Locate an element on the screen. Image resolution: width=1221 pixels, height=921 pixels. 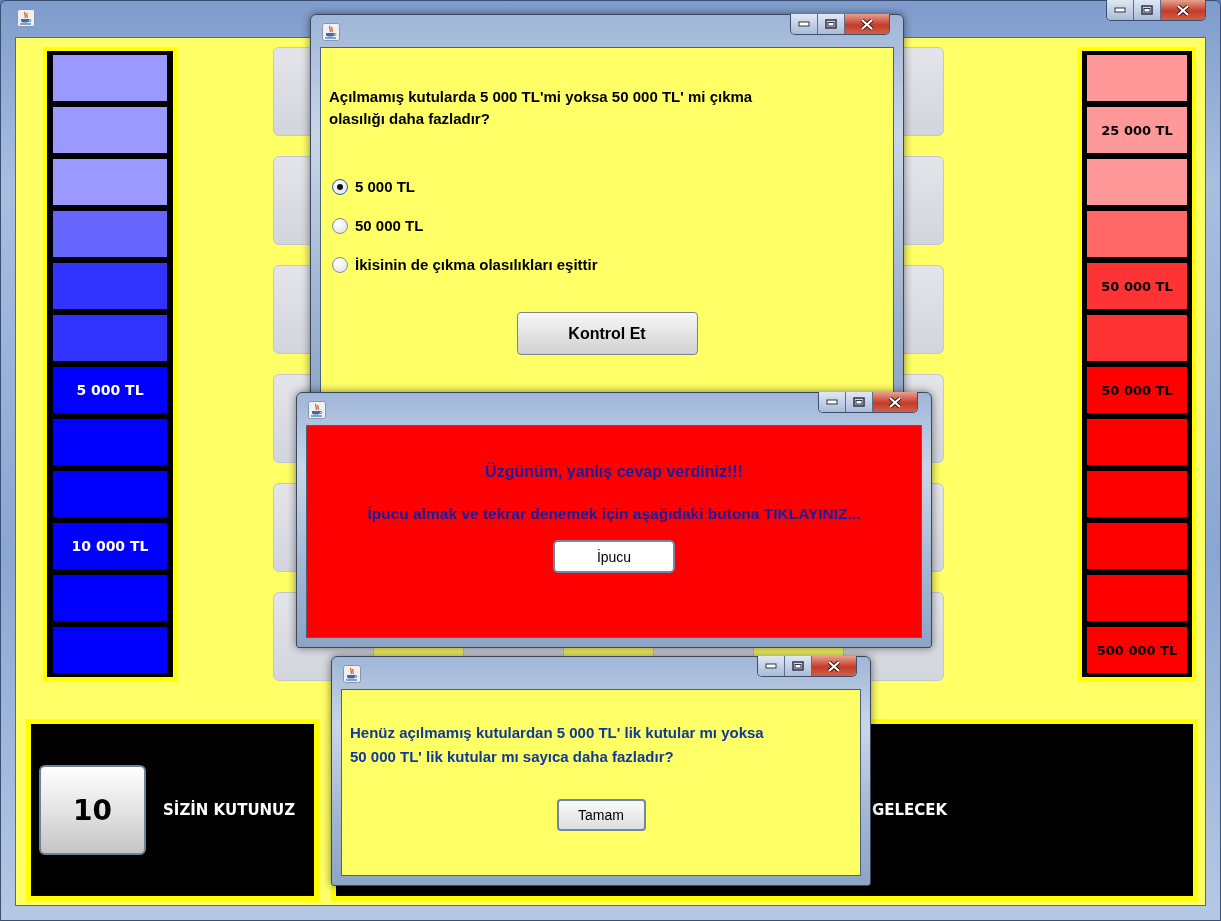
offer-label: GELECEK is located at coordinates (910, 810).